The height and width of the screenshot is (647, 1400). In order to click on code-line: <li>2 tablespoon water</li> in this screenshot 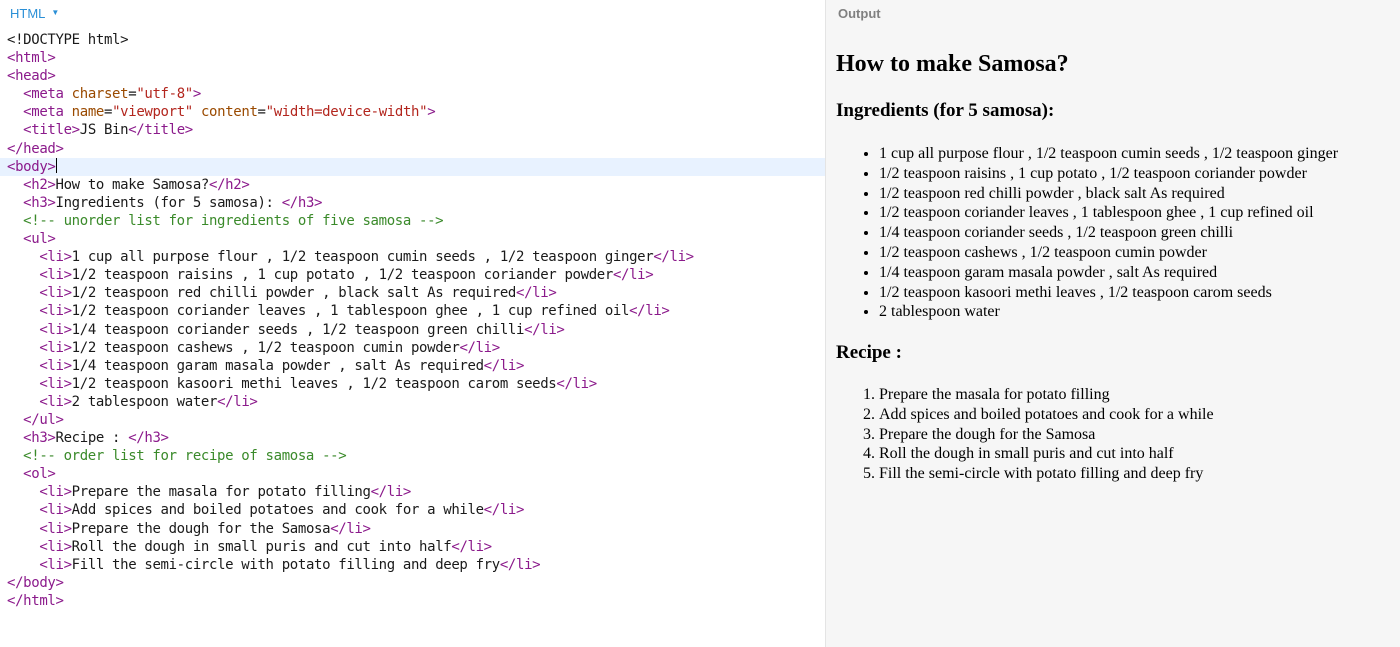, I will do `click(412, 402)`.